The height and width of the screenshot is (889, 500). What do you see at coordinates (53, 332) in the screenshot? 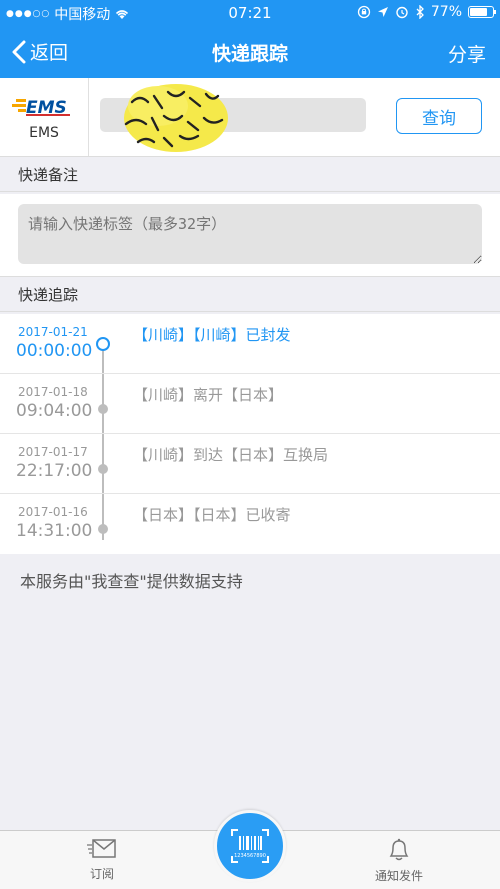
I see `tracking-date: 2017-01-21` at bounding box center [53, 332].